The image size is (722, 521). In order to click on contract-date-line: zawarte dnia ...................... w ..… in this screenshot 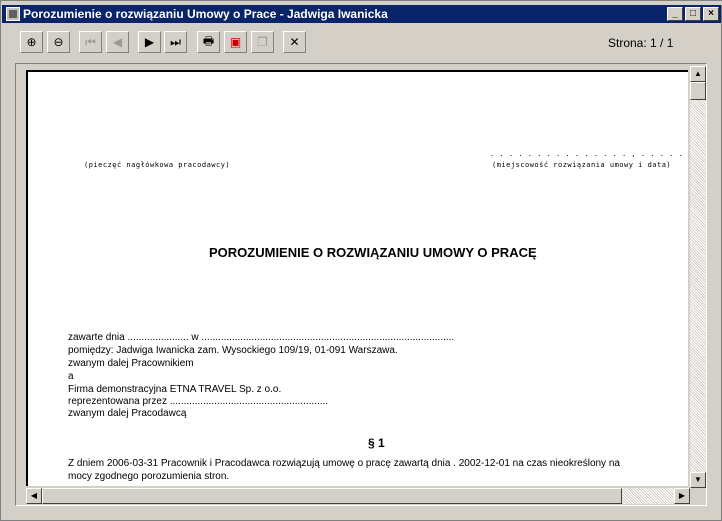, I will do `click(261, 337)`.